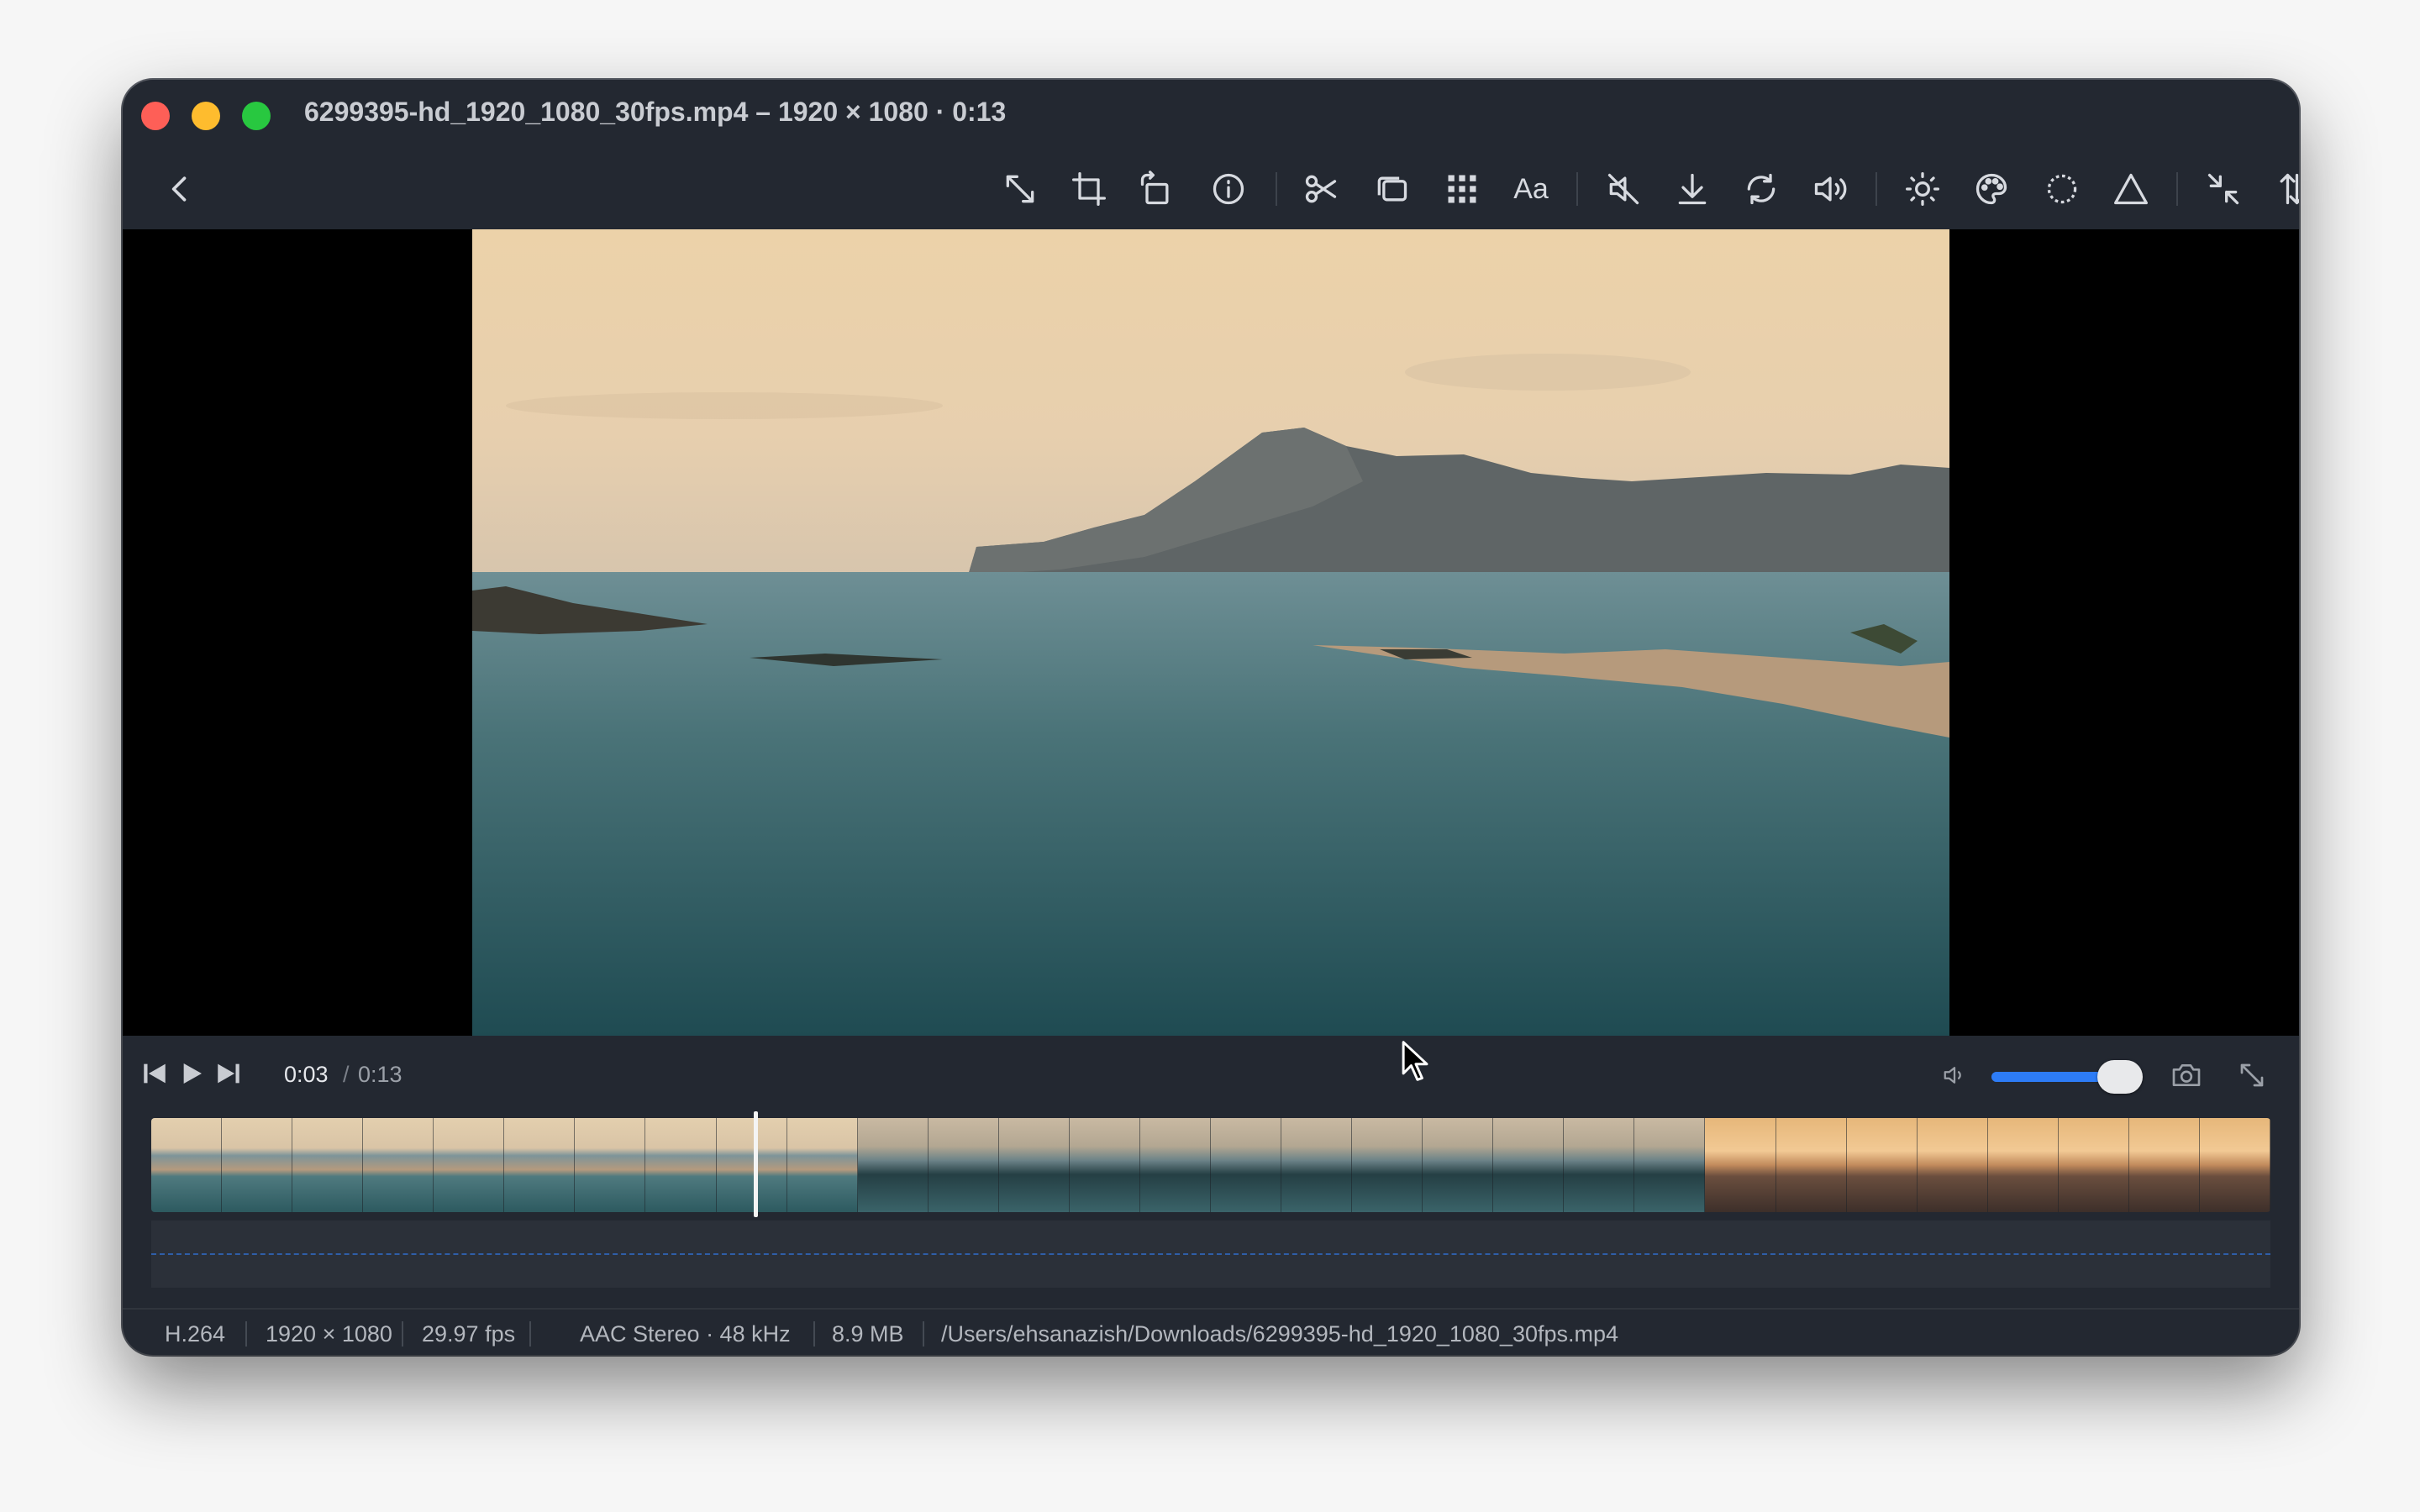  Describe the element at coordinates (1954, 1075) in the screenshot. I see `speaker-icon` at that location.